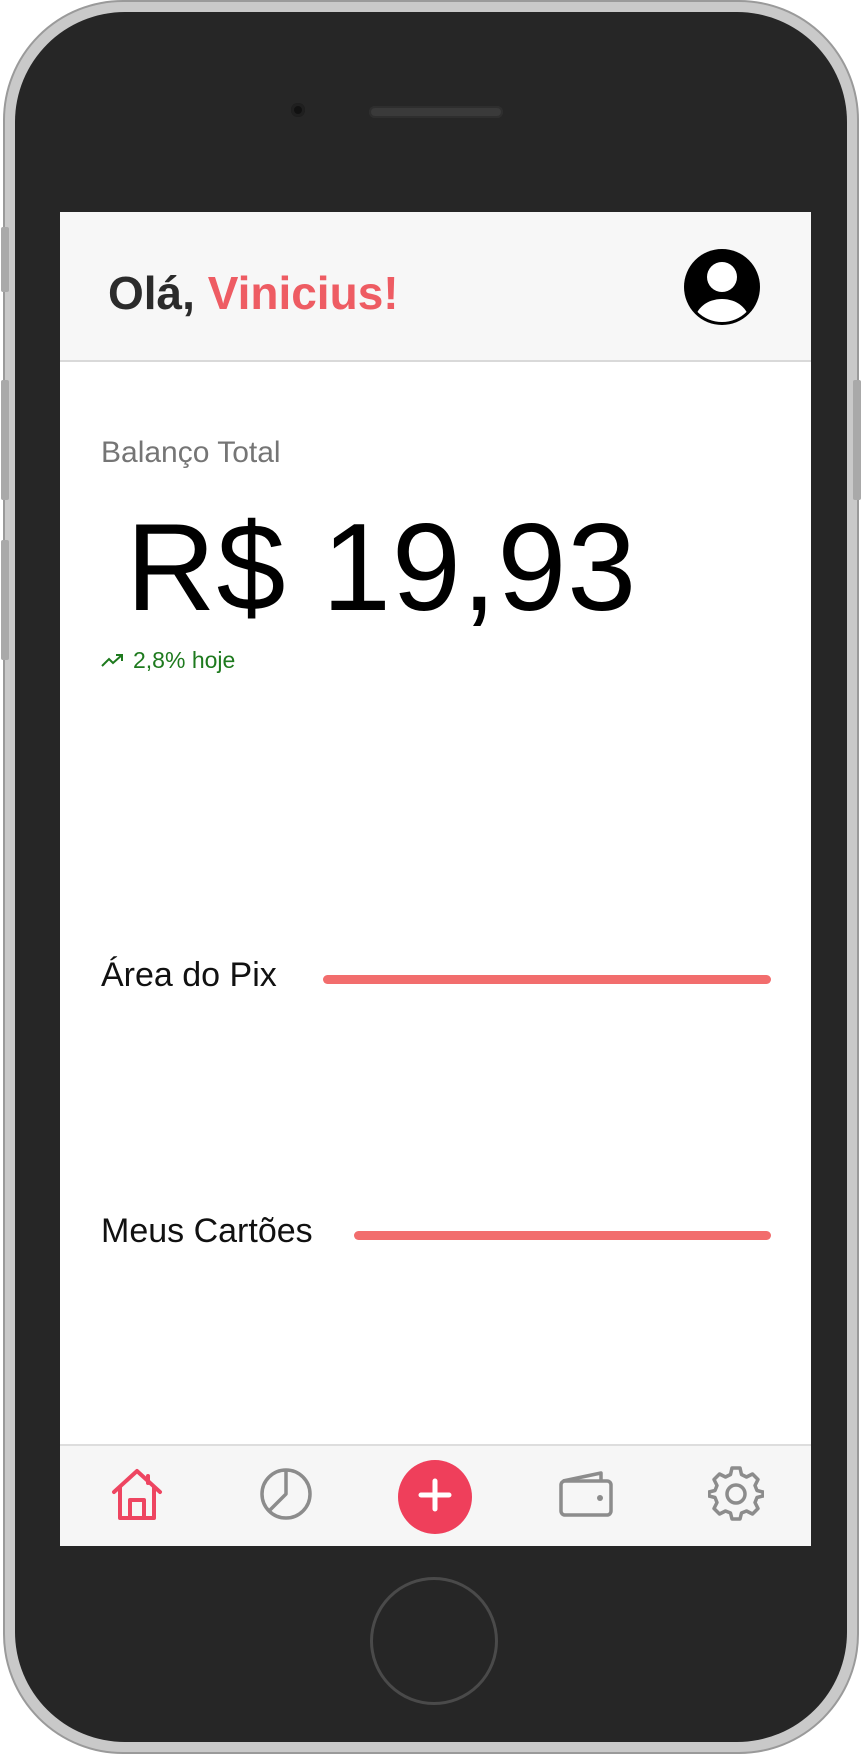 The height and width of the screenshot is (1754, 862). I want to click on user-circle-icon, so click(722, 287).